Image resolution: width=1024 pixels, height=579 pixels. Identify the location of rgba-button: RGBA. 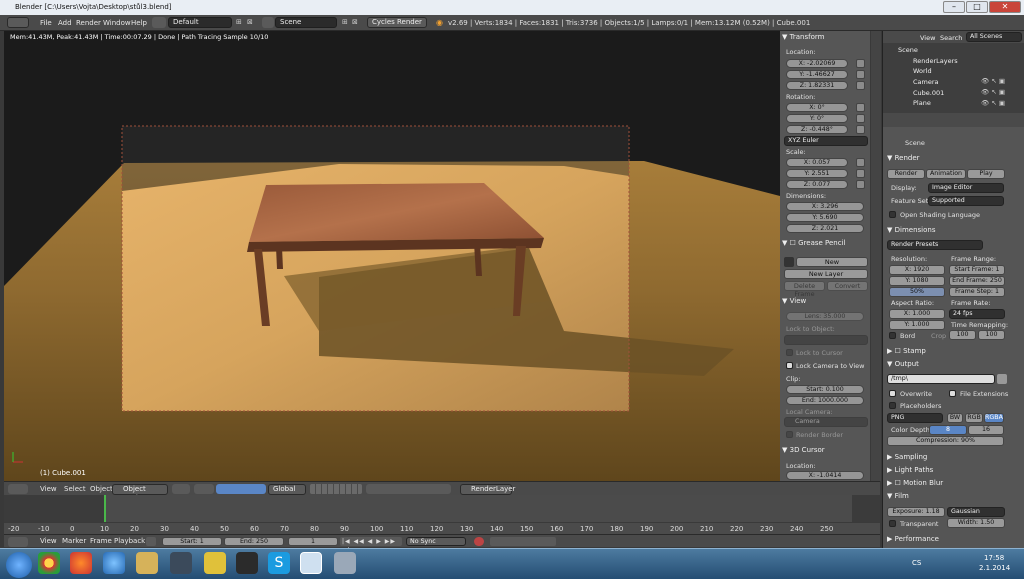
(994, 418).